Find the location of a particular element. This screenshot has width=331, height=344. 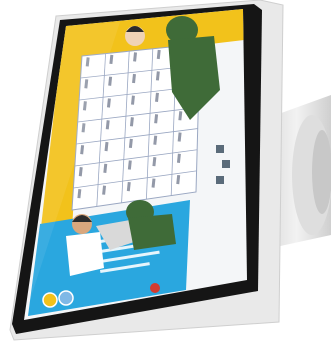

logo-dot is located at coordinates (155, 288).